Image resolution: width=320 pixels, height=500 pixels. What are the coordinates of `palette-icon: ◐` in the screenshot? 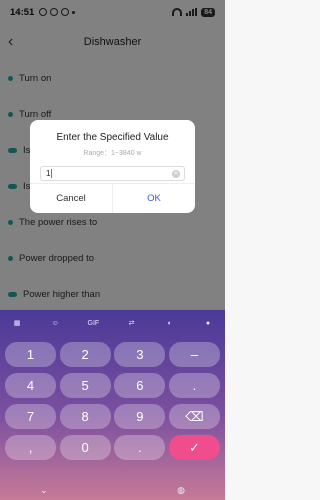 It's located at (170, 323).